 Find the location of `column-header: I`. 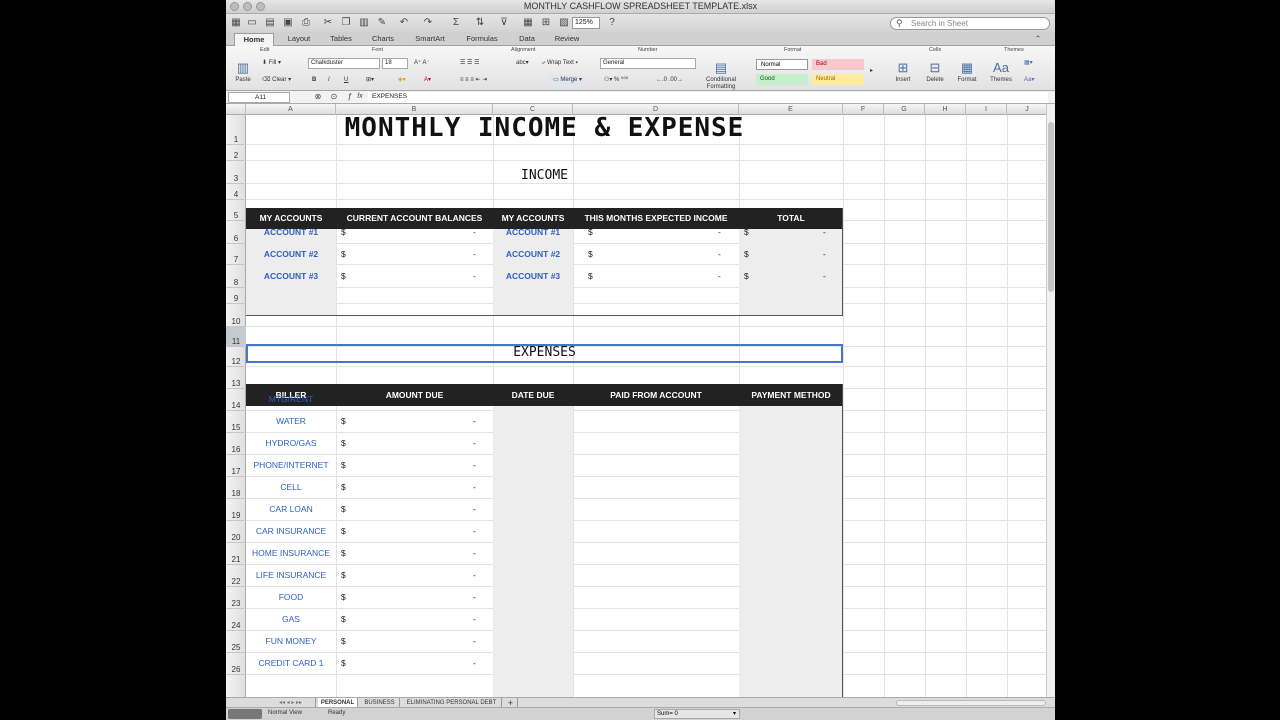

column-header: I is located at coordinates (986, 109).